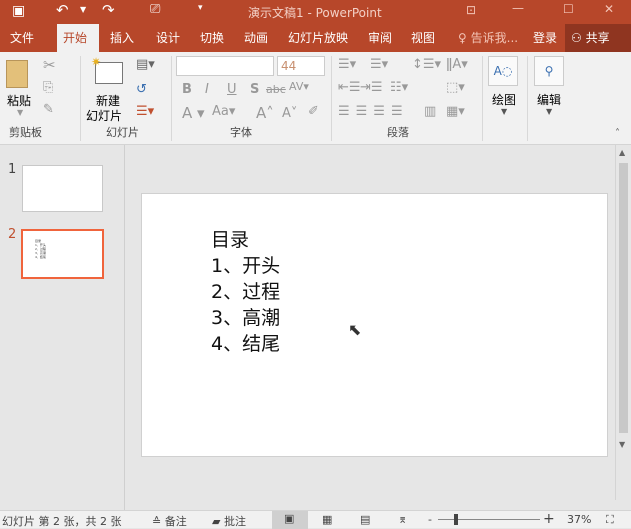 The height and width of the screenshot is (529, 631). What do you see at coordinates (96, 62) in the screenshot?
I see `sparkle-icon: ✷` at bounding box center [96, 62].